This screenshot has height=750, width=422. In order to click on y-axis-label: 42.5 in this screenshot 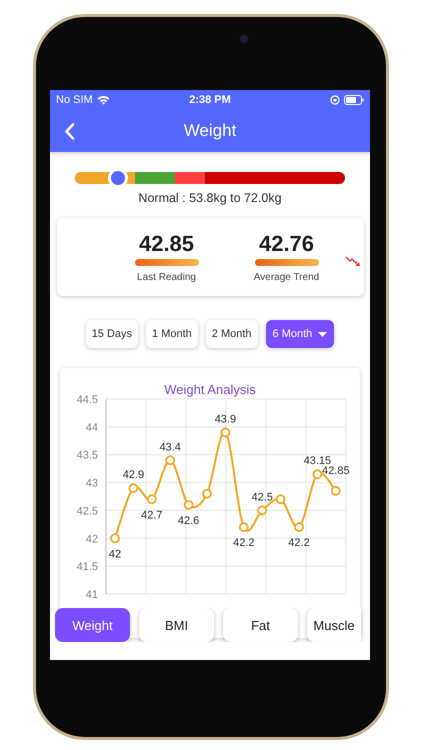, I will do `click(87, 511)`.